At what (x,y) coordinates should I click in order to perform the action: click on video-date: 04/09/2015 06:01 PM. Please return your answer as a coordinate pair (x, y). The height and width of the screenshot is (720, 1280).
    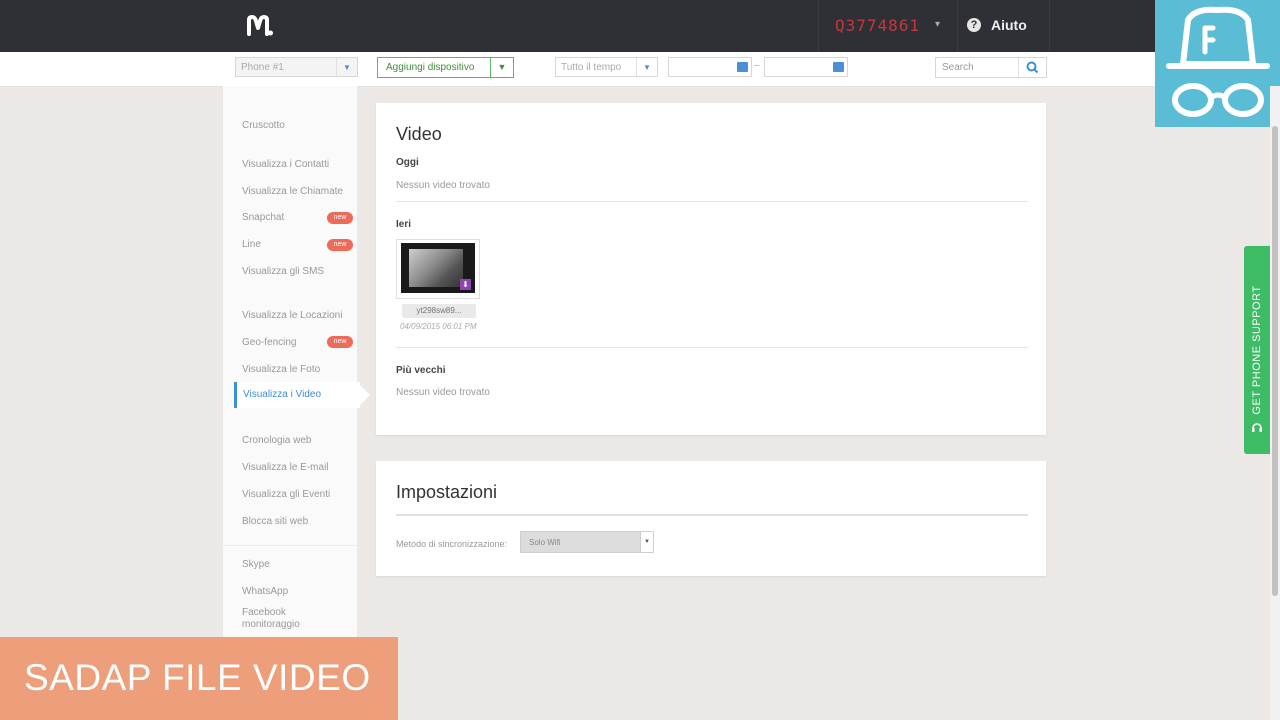
    Looking at the image, I should click on (438, 326).